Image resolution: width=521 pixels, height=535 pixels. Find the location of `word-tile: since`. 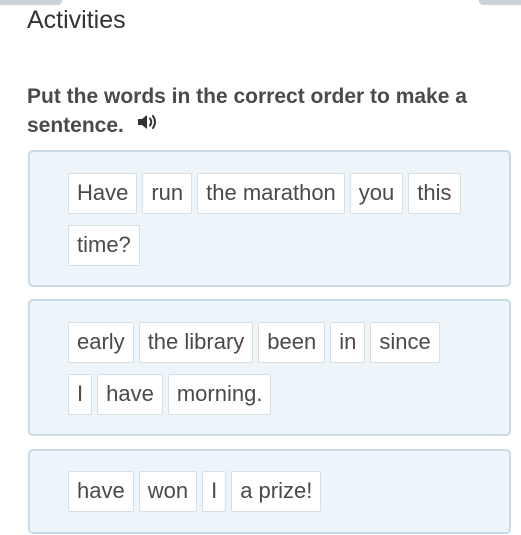

word-tile: since is located at coordinates (405, 342).